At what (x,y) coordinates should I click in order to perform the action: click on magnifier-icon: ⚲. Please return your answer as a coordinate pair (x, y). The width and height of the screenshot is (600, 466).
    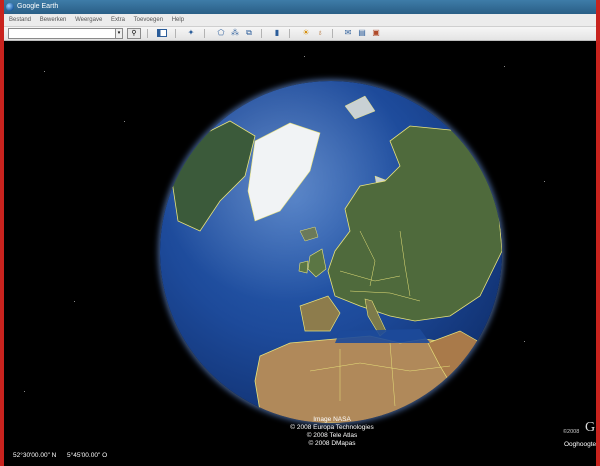
    Looking at the image, I should click on (134, 33).